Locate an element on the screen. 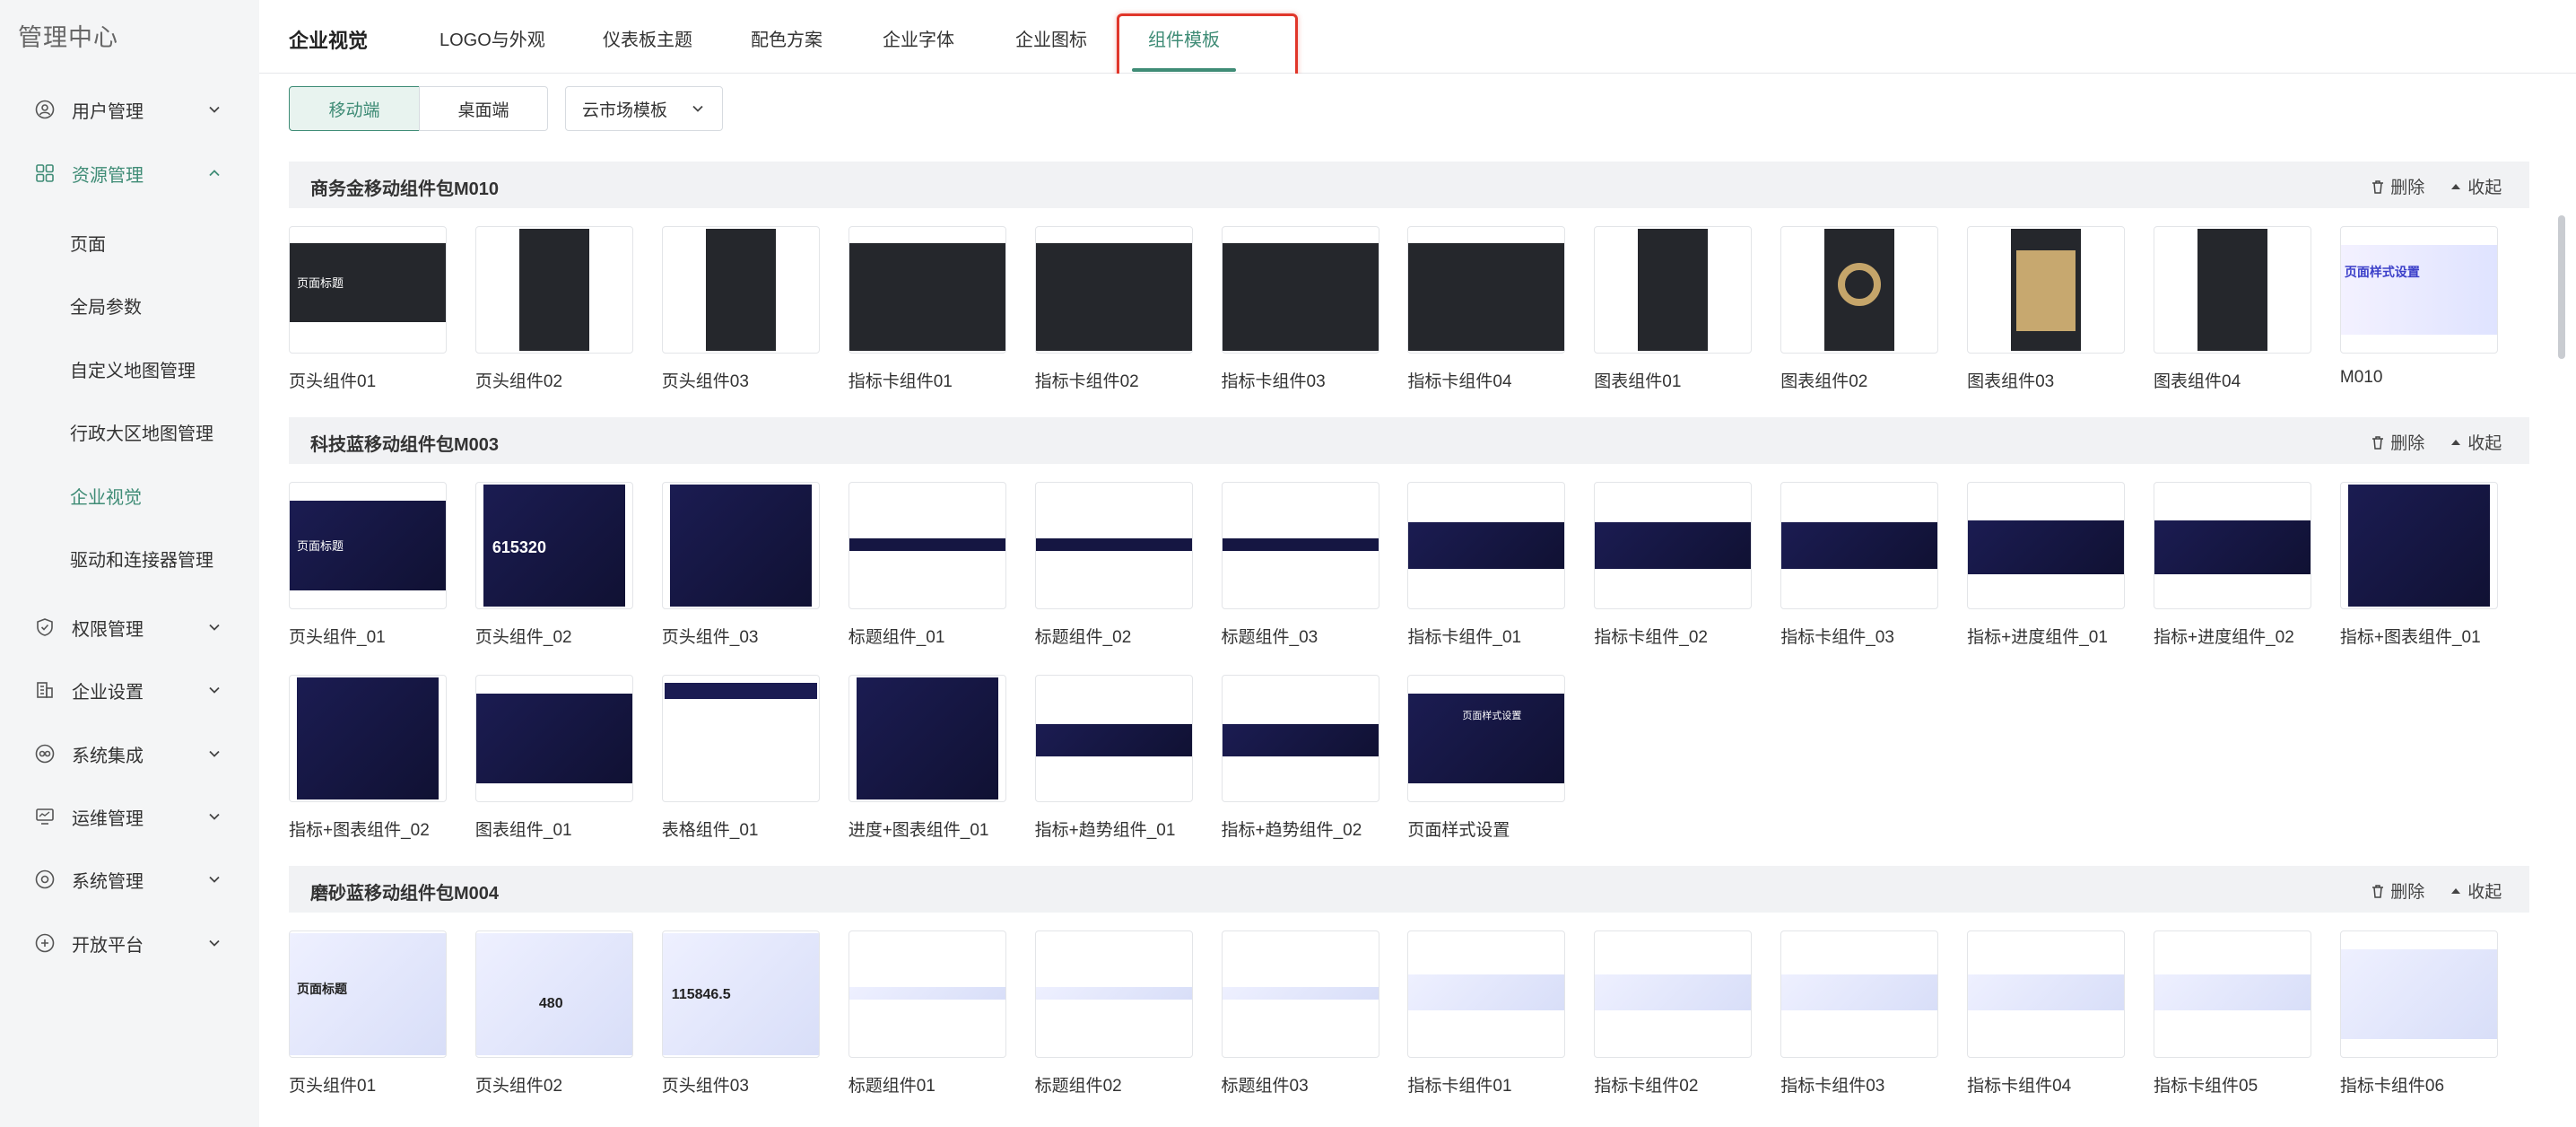 The height and width of the screenshot is (1127, 2576). template-card: 页面标题 页头组件_01 is located at coordinates (368, 564).